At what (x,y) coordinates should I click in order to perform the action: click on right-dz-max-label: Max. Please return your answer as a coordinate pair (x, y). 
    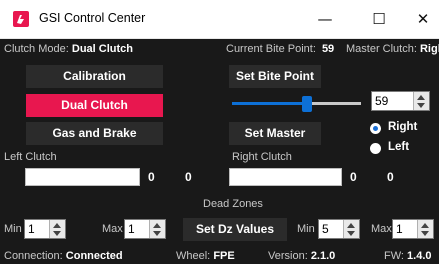
    Looking at the image, I should click on (381, 229).